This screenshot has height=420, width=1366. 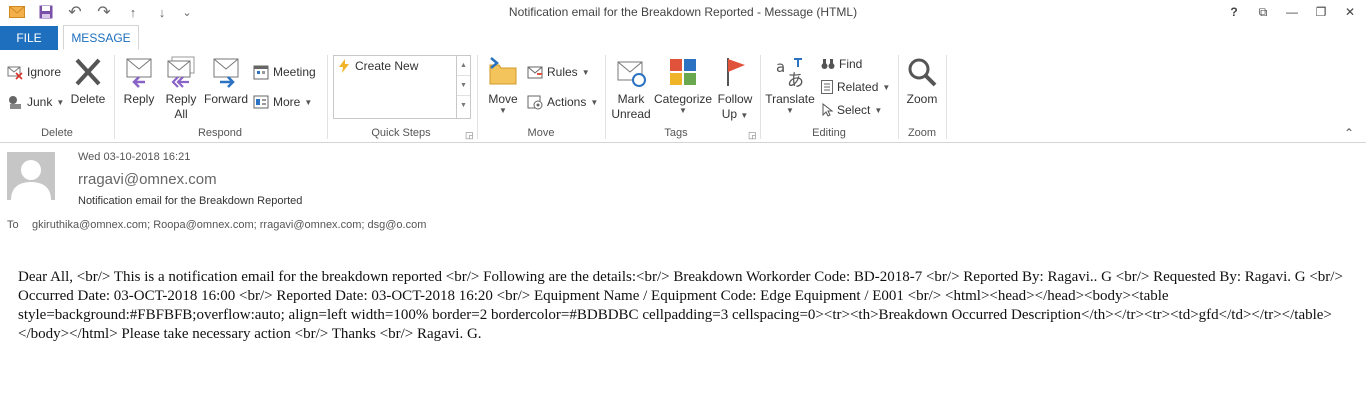 I want to click on more-icon, so click(x=261, y=102).